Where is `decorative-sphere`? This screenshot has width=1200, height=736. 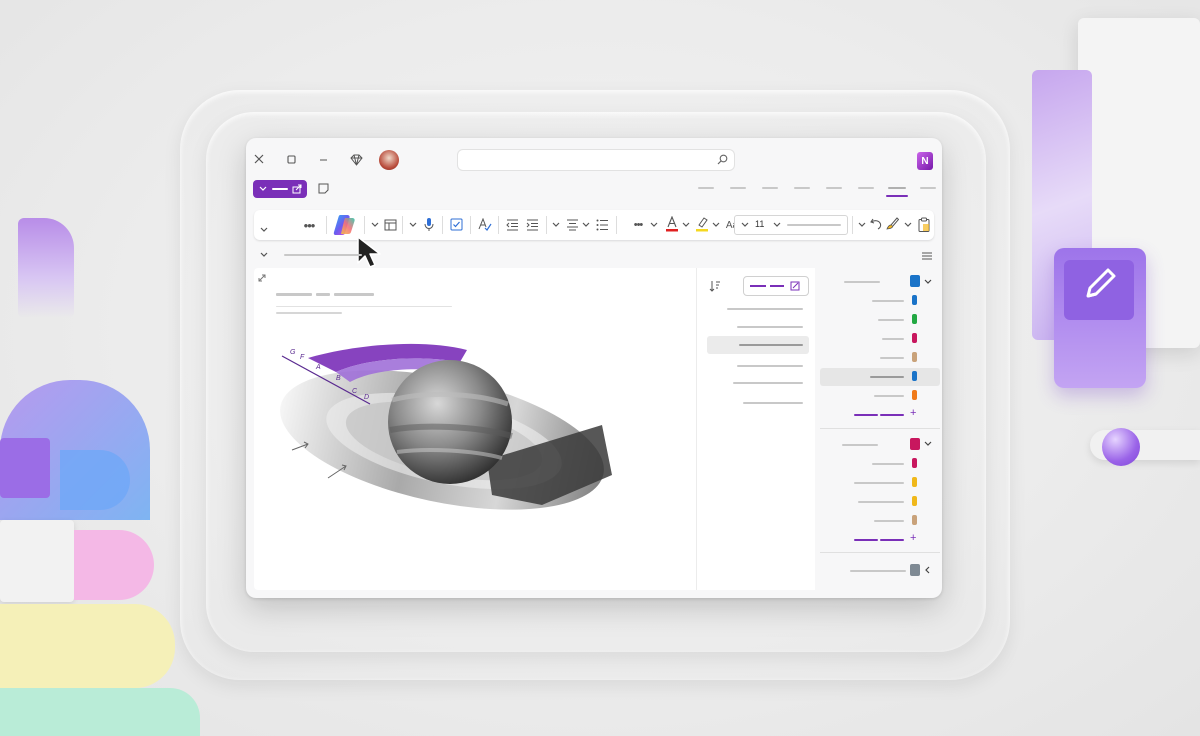 decorative-sphere is located at coordinates (1121, 447).